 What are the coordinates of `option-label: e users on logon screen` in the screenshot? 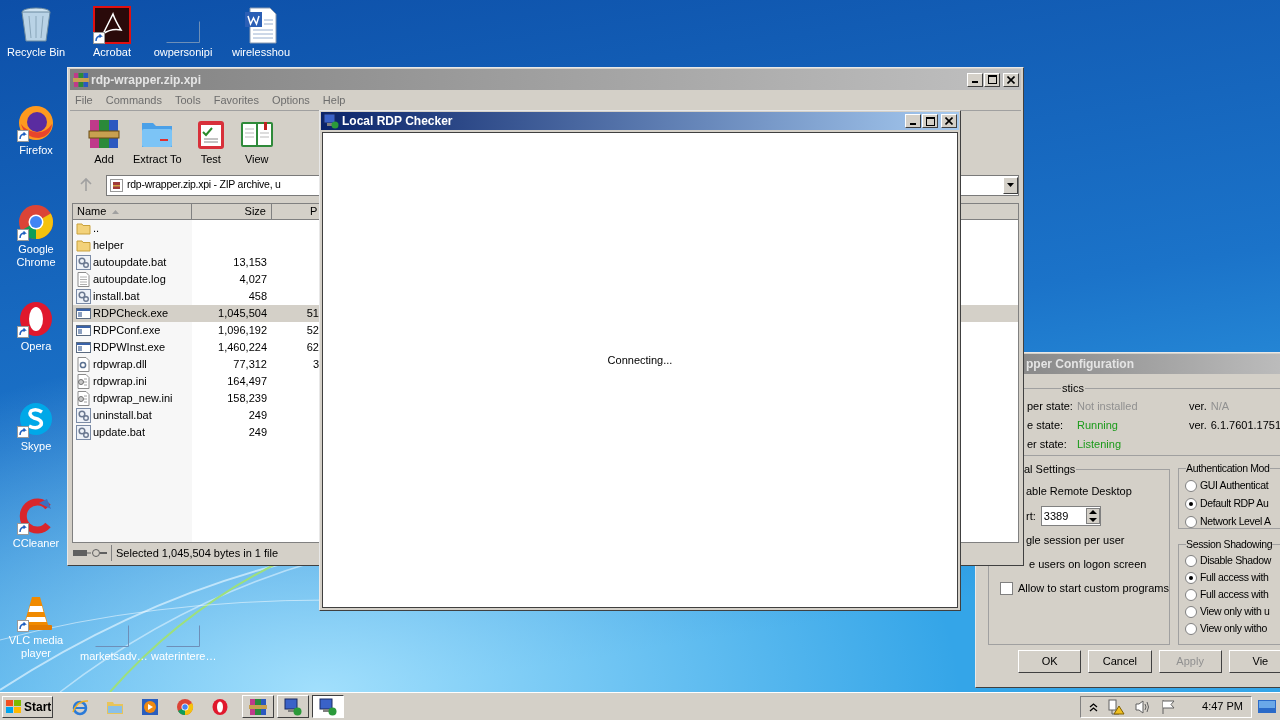 It's located at (1088, 565).